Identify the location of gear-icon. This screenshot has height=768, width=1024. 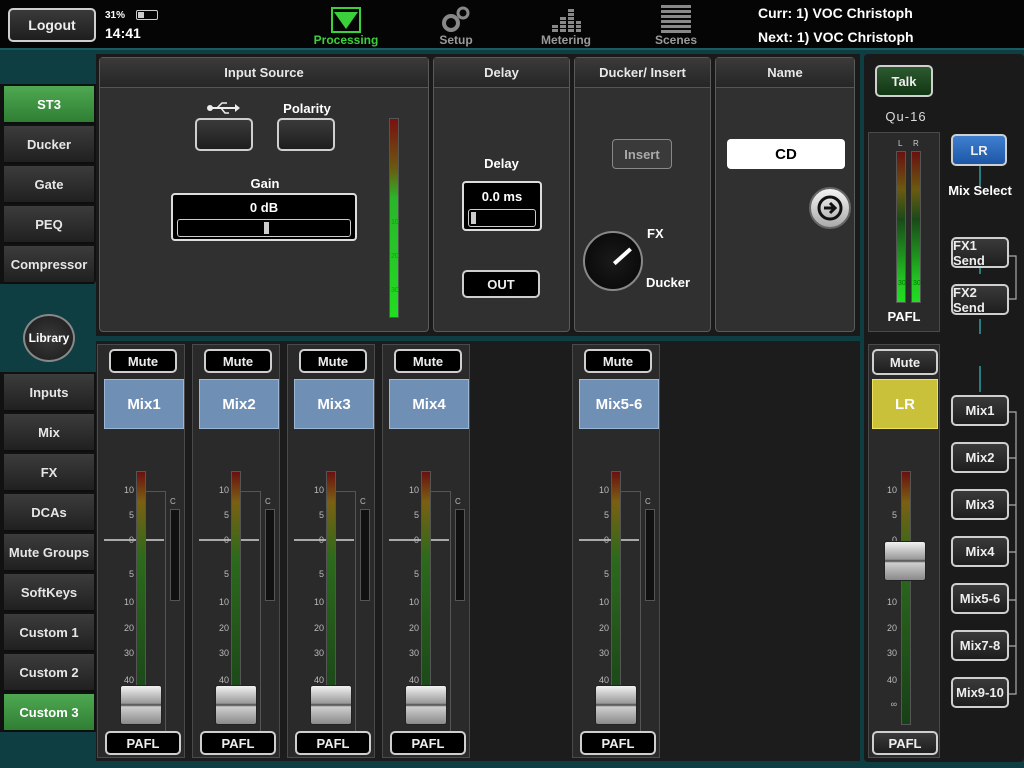
(456, 19).